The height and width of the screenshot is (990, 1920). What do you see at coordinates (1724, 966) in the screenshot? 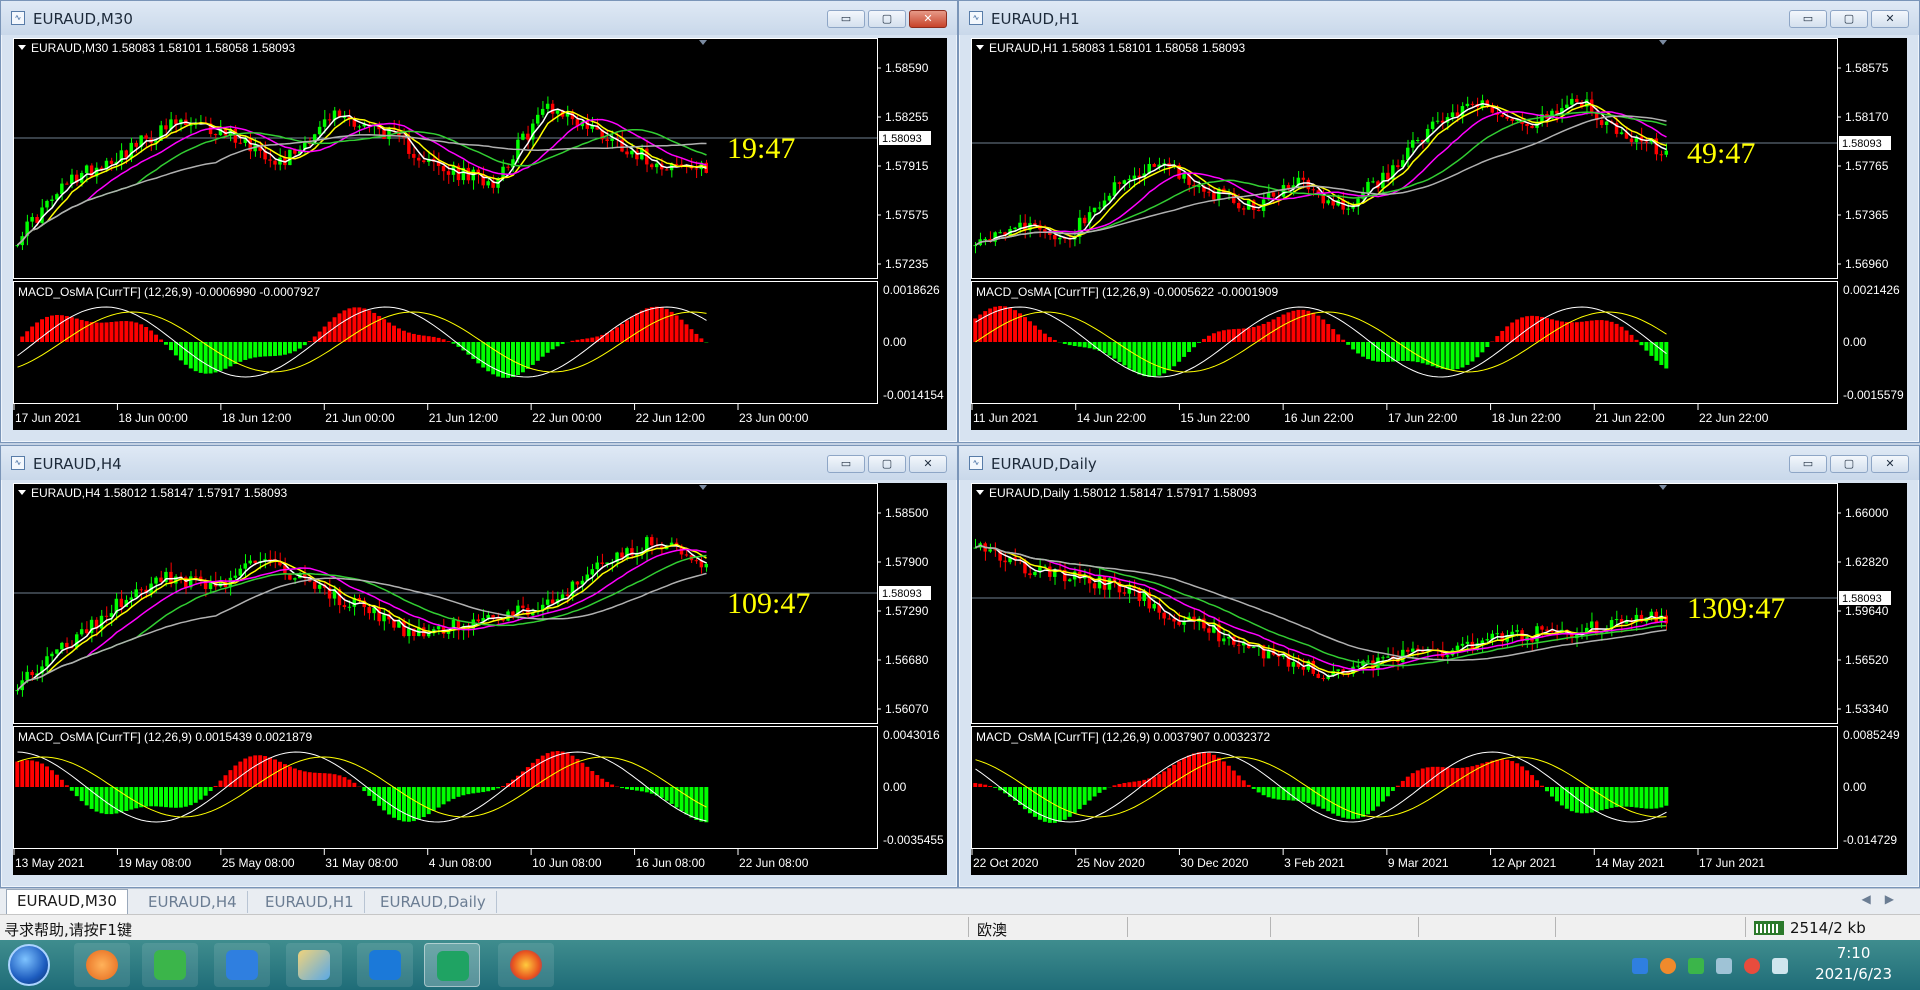
I see `tray-network-icon` at bounding box center [1724, 966].